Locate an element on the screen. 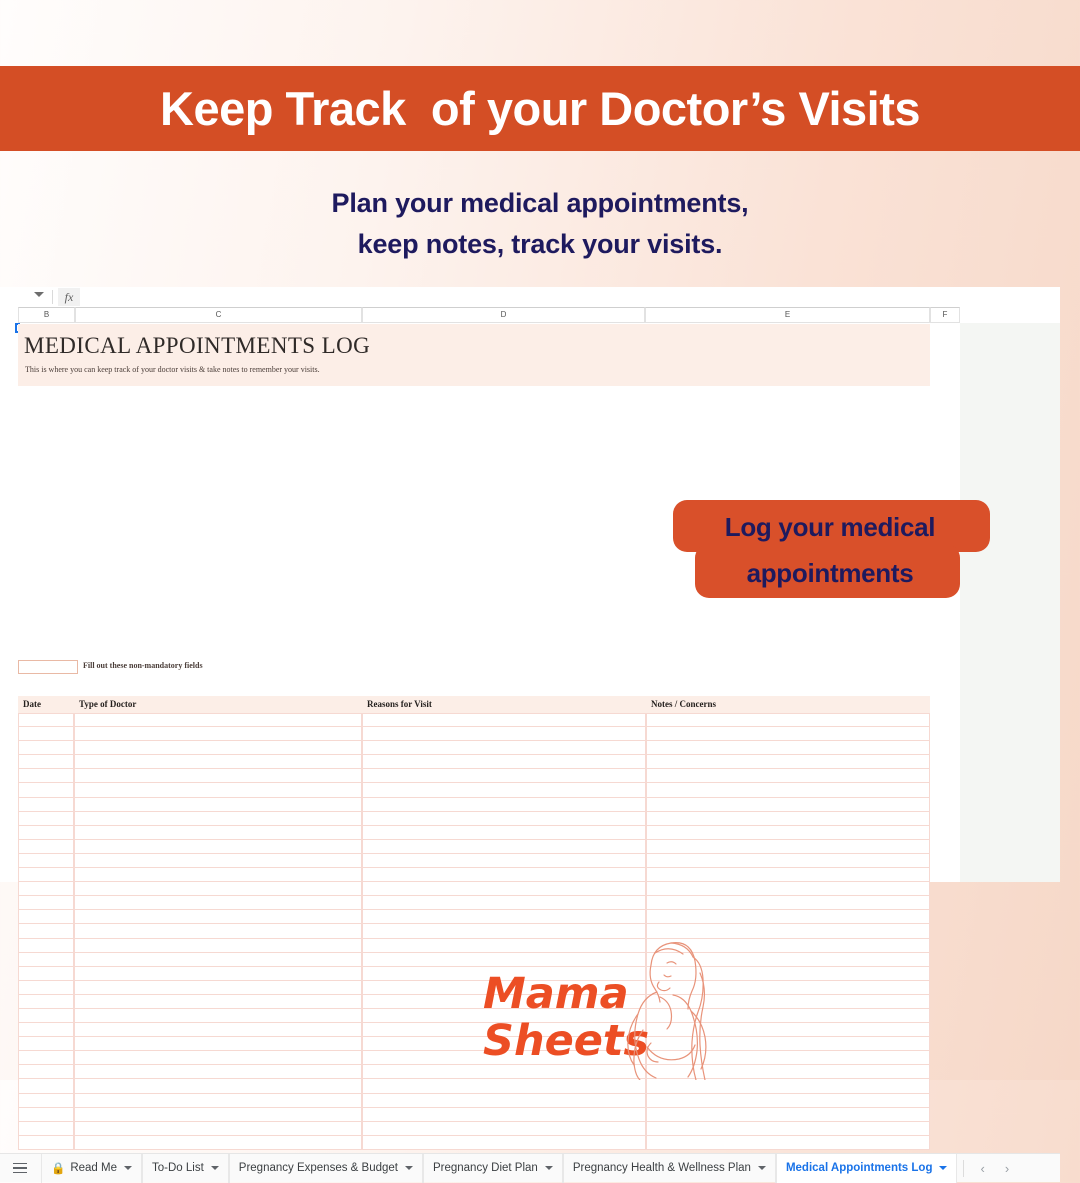 The image size is (1080, 1183). hamburger-icon is located at coordinates (20, 1168).